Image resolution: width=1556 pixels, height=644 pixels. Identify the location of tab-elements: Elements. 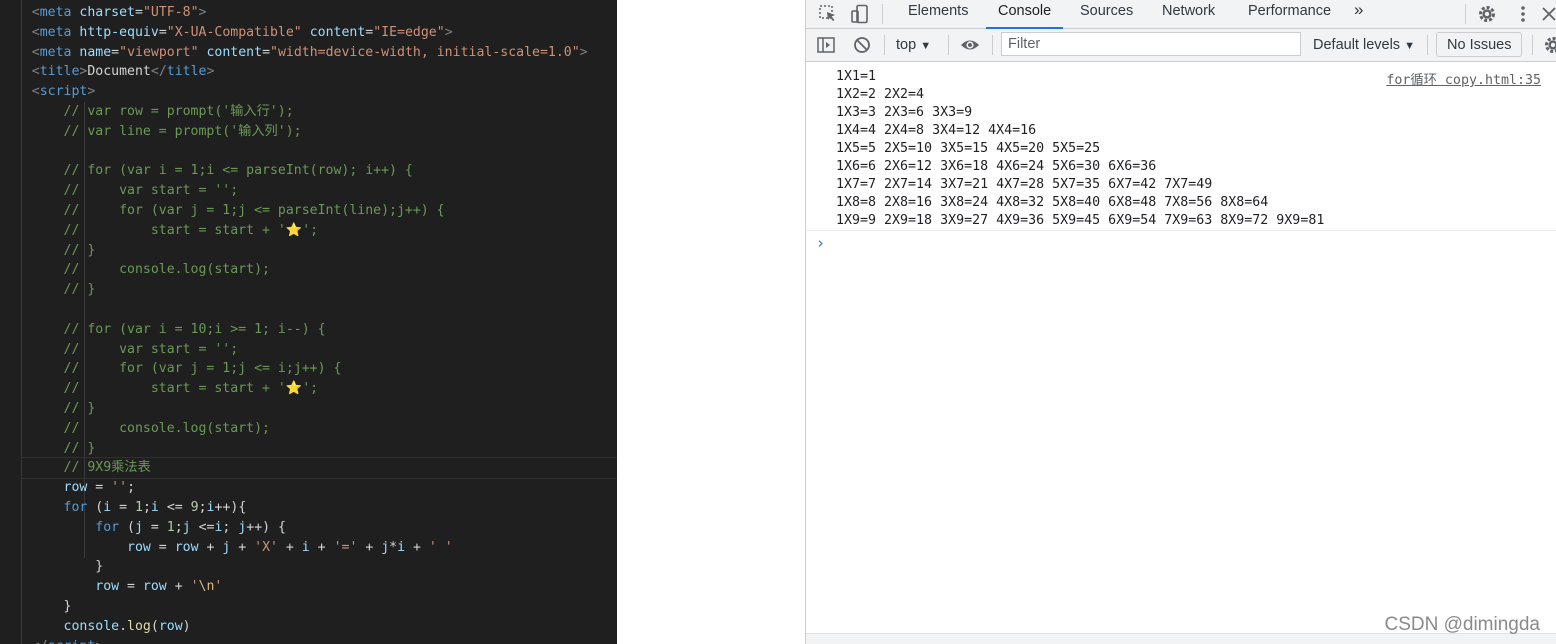
(938, 14).